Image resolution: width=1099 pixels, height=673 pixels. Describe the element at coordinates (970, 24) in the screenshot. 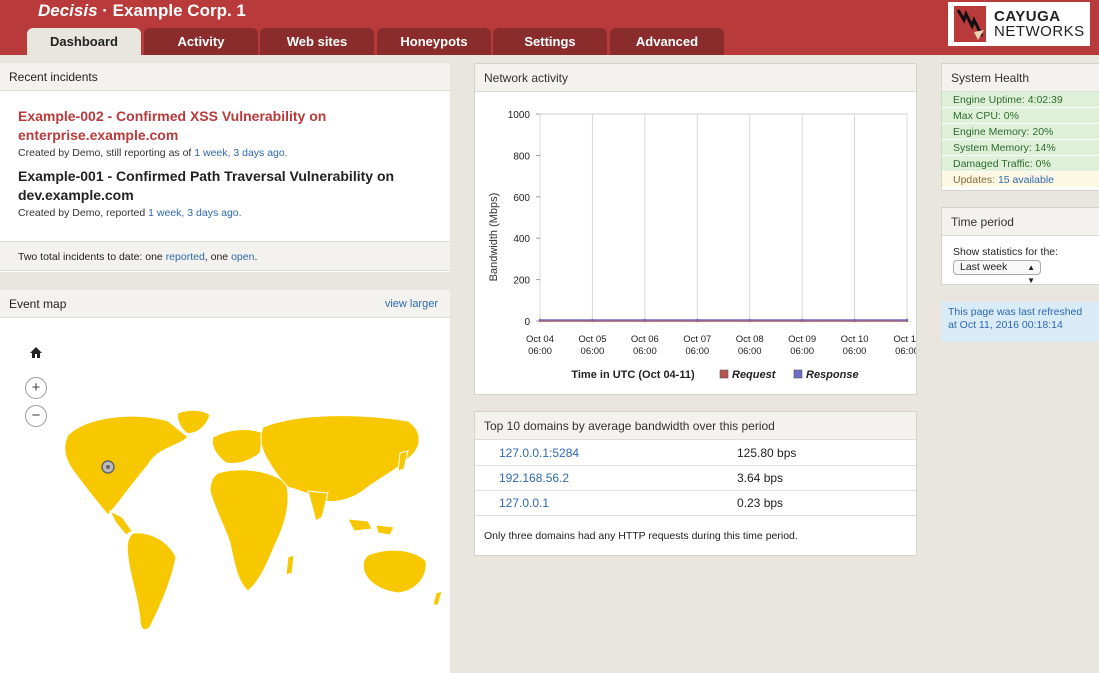

I see `logo-mark-icon` at that location.